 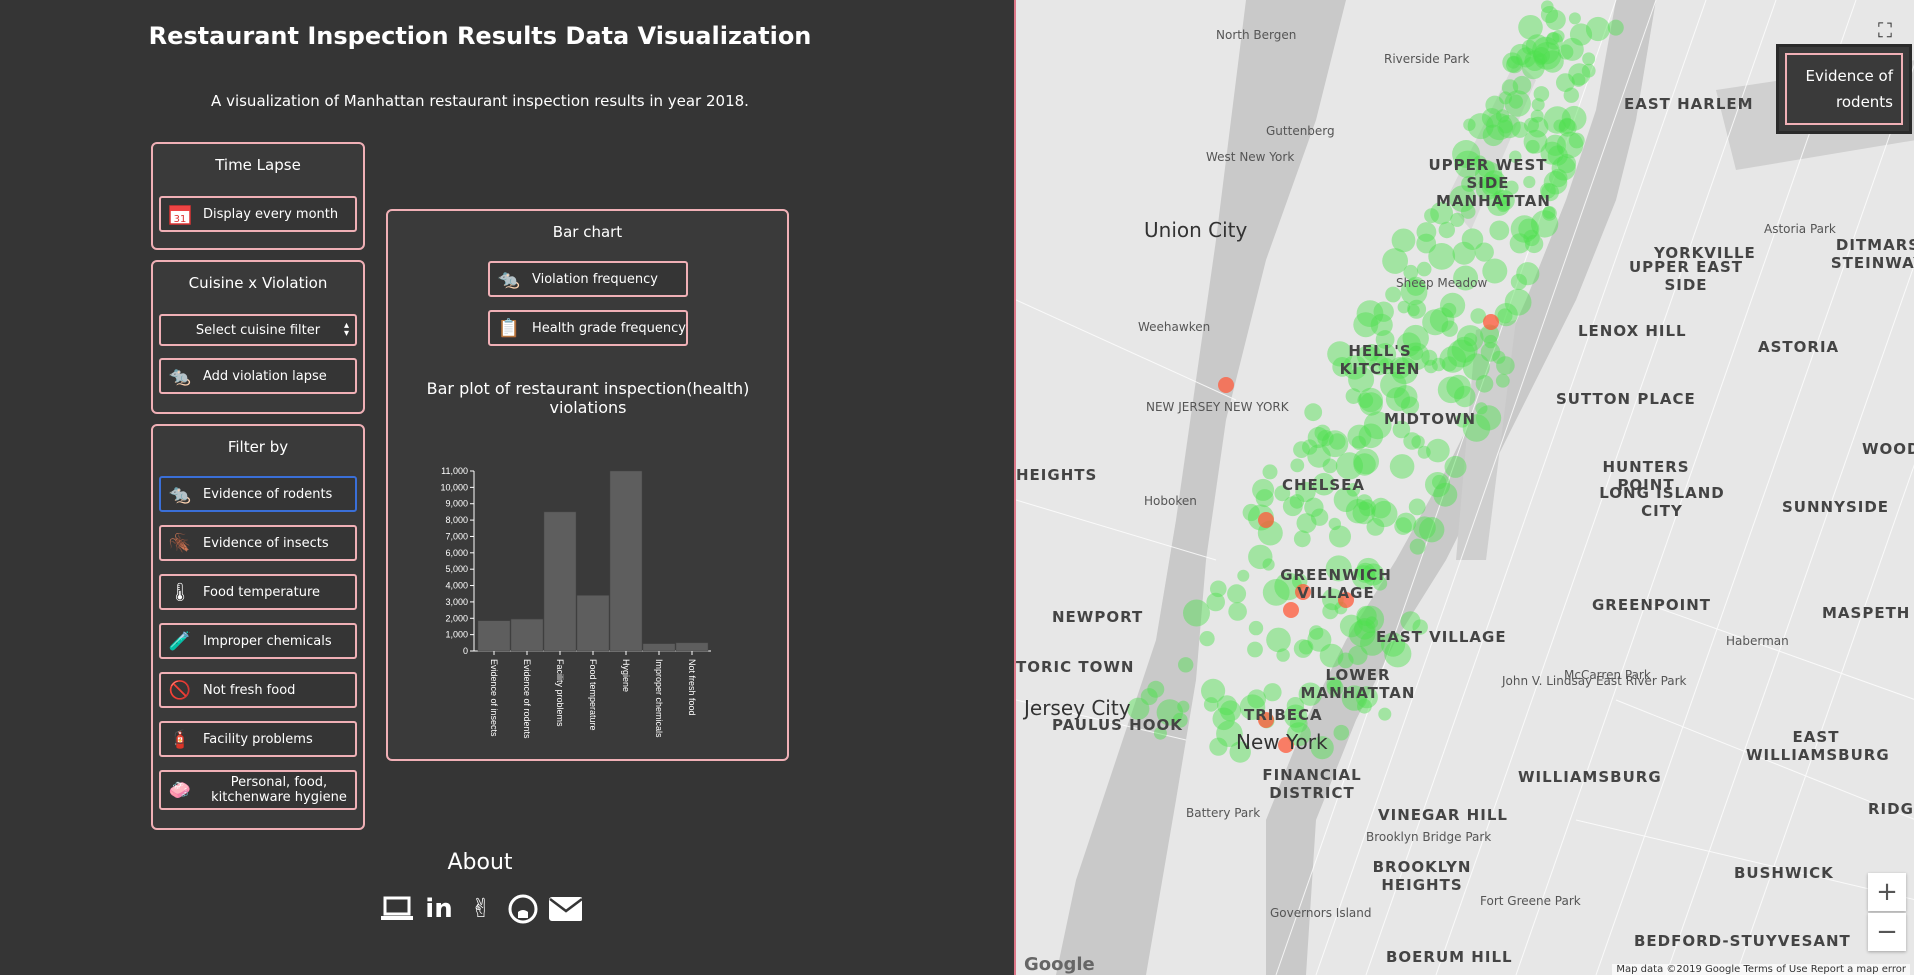 What do you see at coordinates (258, 376) in the screenshot?
I see `add-violation-lapse-button: 🐀 Add violation lapse` at bounding box center [258, 376].